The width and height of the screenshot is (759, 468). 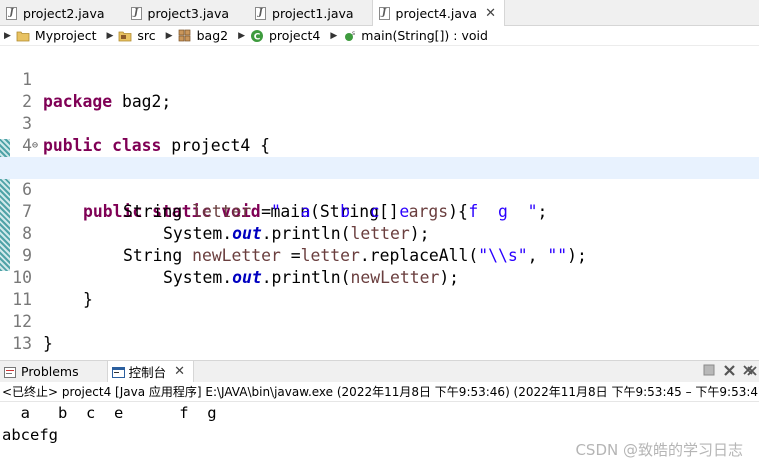 I want to click on code-line: 10 }, so click(x=379, y=277).